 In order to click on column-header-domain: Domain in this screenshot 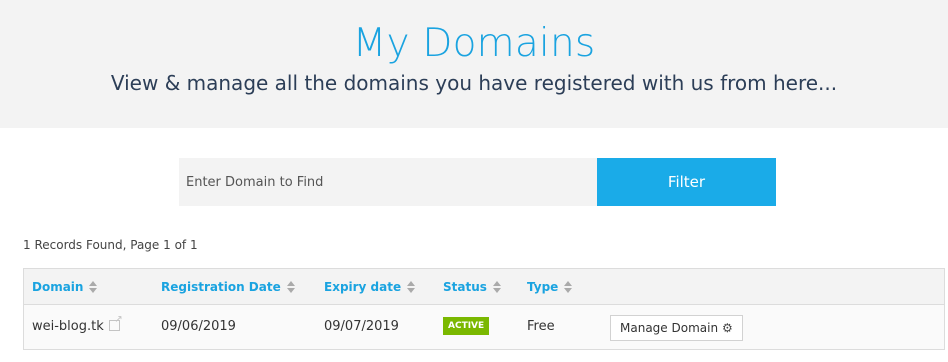, I will do `click(65, 287)`.